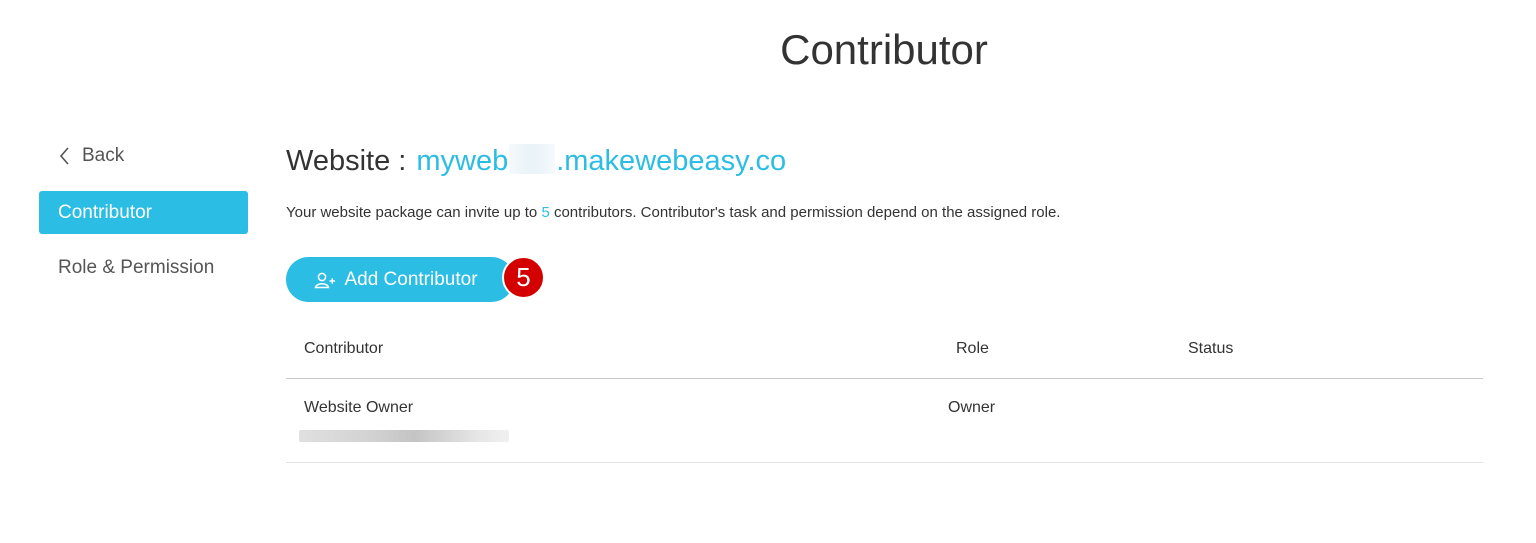  What do you see at coordinates (346, 161) in the screenshot?
I see `website-prefix: Website :` at bounding box center [346, 161].